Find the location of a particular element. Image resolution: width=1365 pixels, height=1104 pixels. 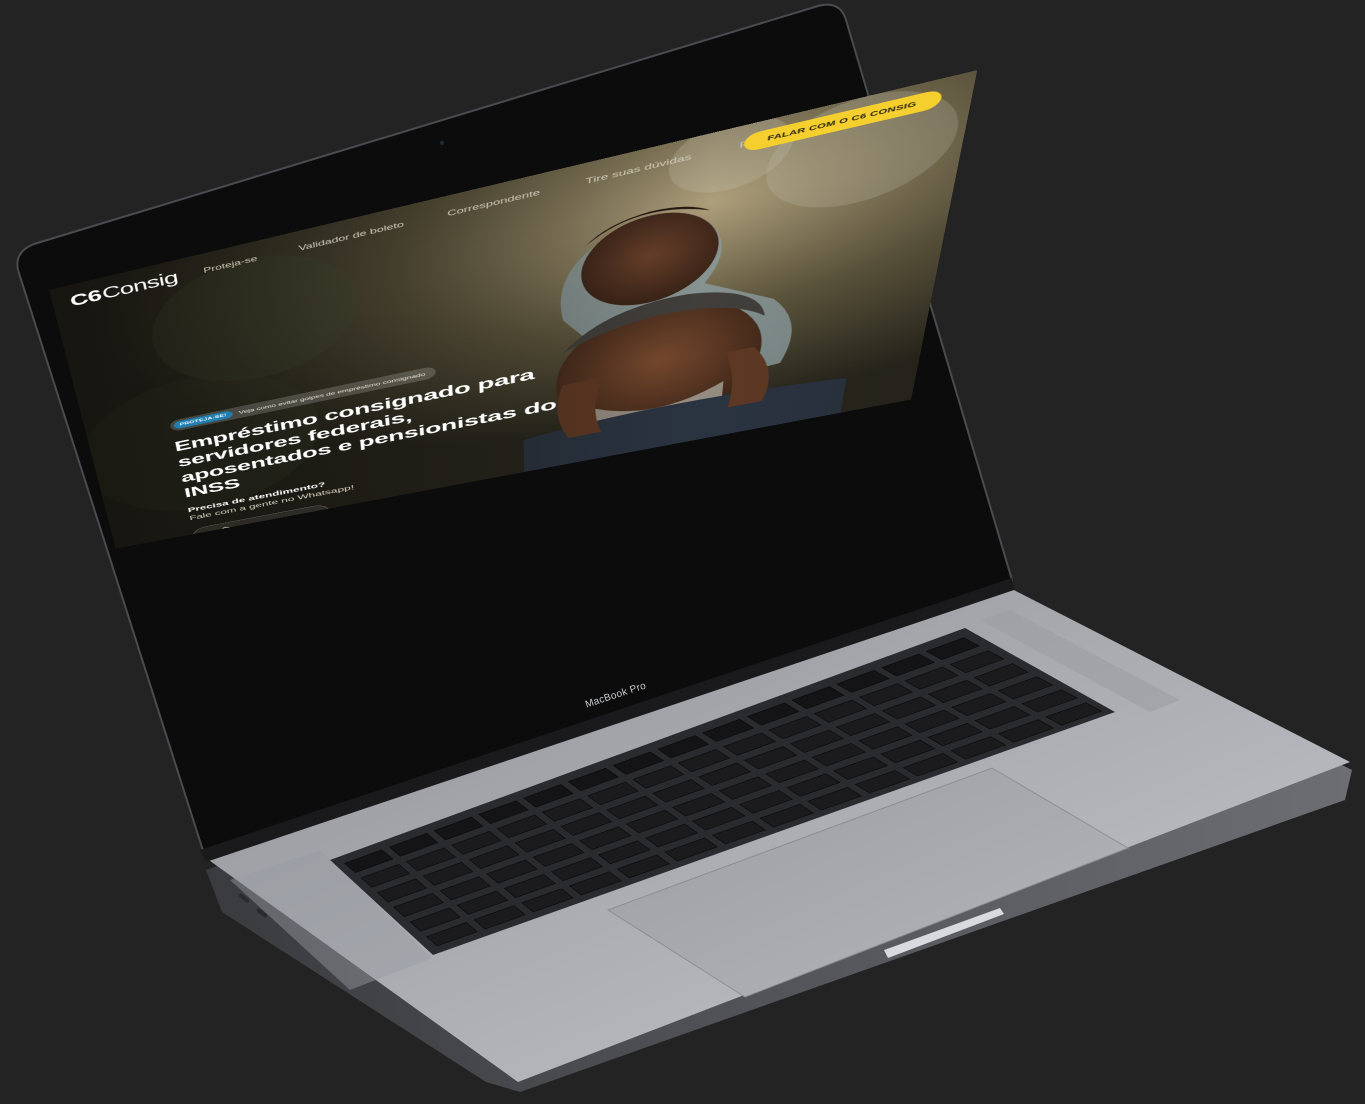

nav-link-proteja-se: Proteja-se is located at coordinates (230, 264).